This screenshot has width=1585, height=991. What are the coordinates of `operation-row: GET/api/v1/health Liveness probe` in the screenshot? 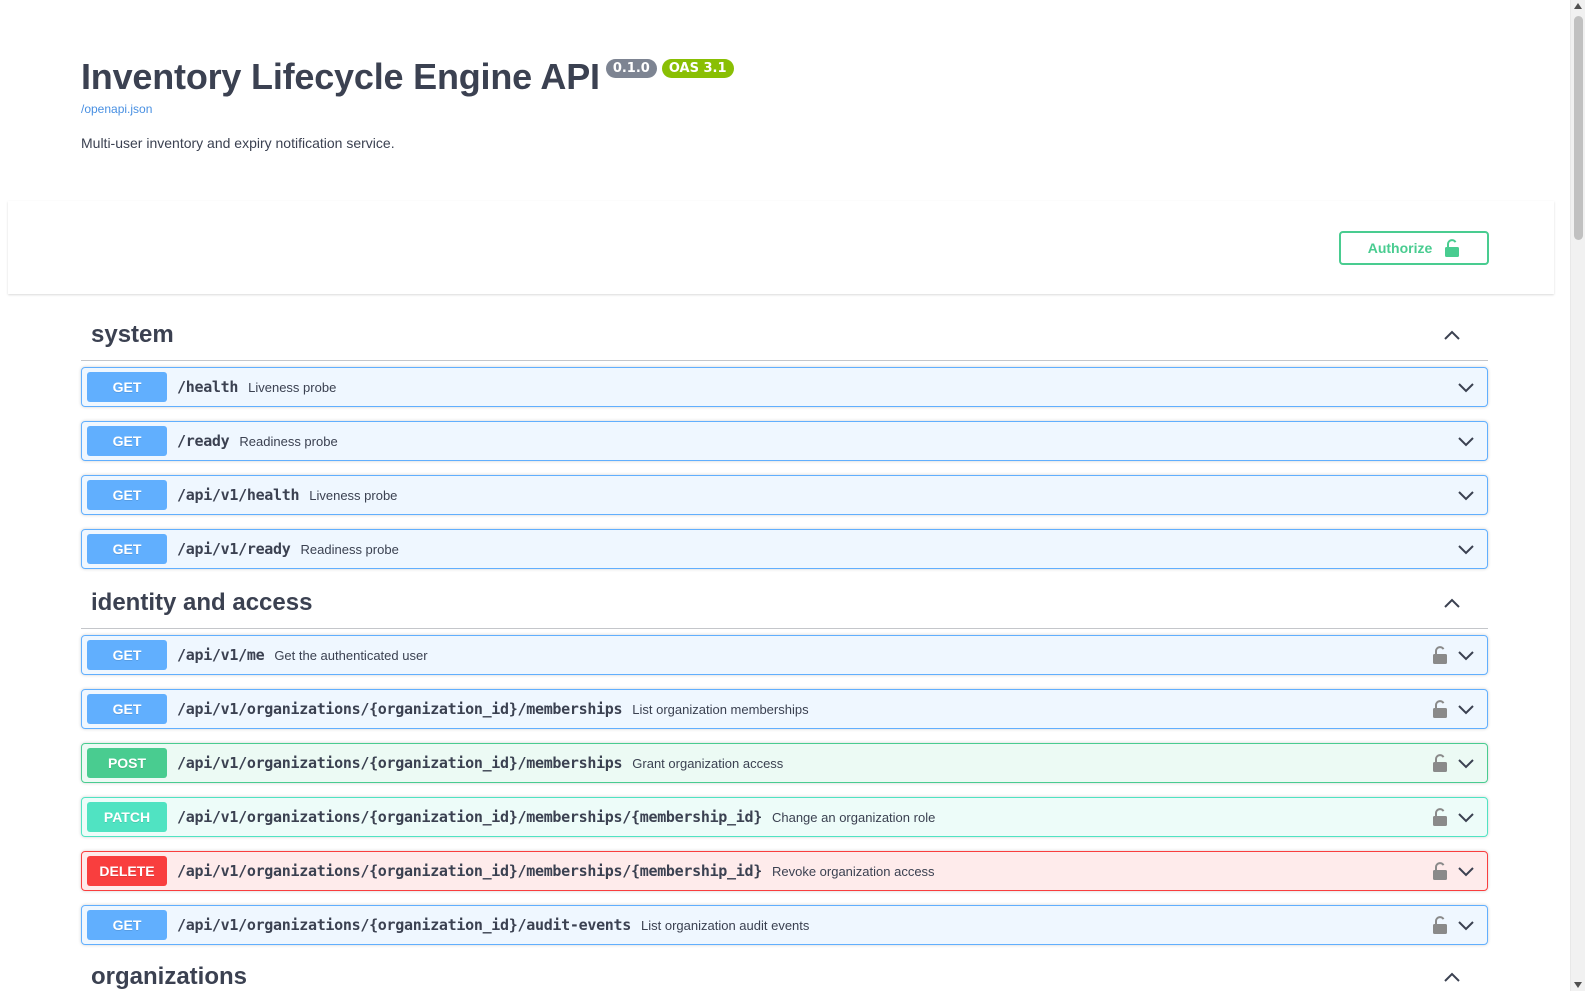 It's located at (784, 495).